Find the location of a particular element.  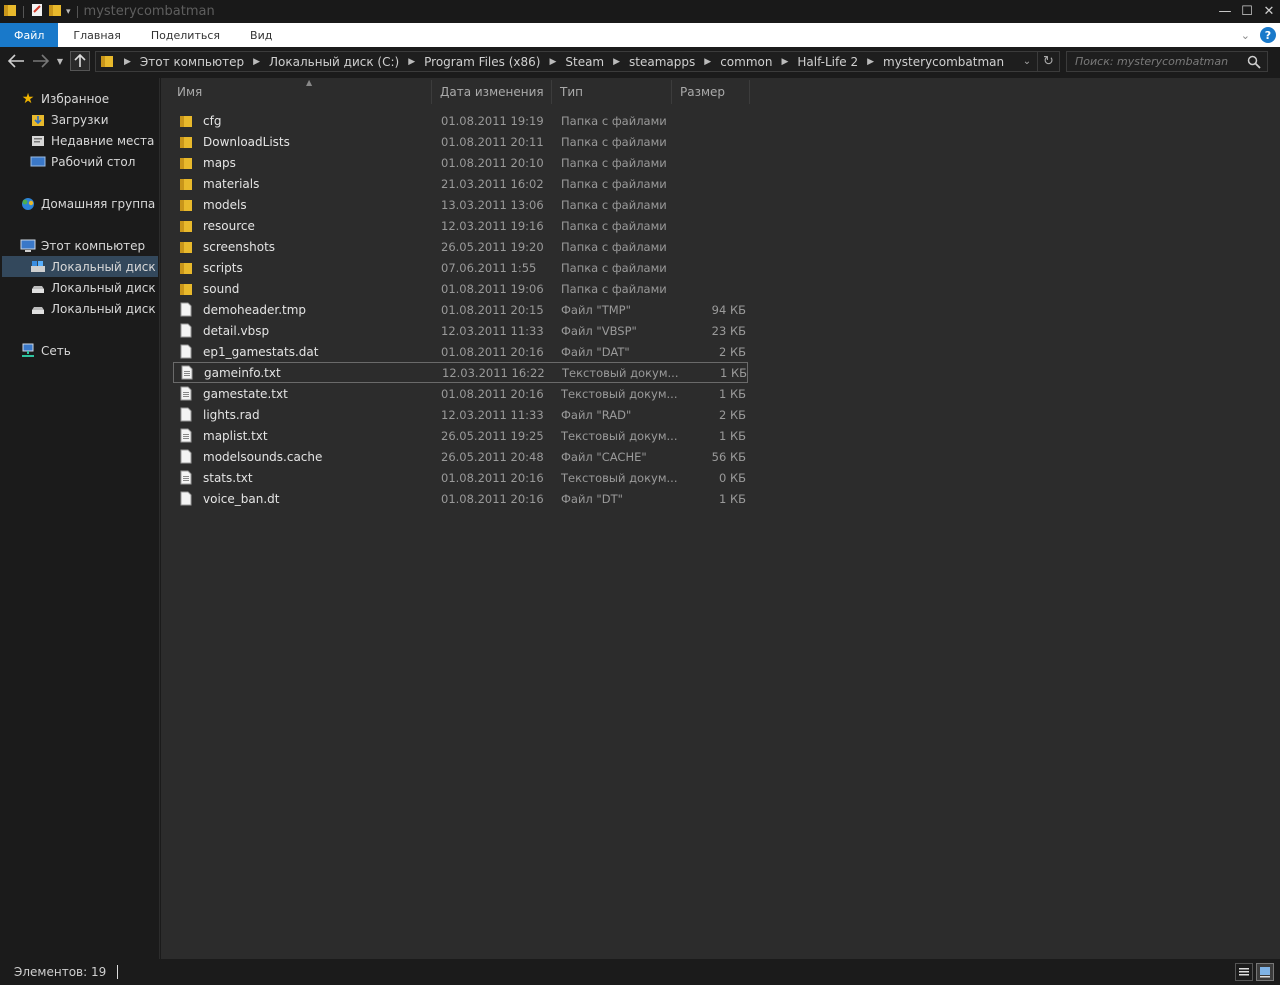

forward-button is located at coordinates (41, 61).